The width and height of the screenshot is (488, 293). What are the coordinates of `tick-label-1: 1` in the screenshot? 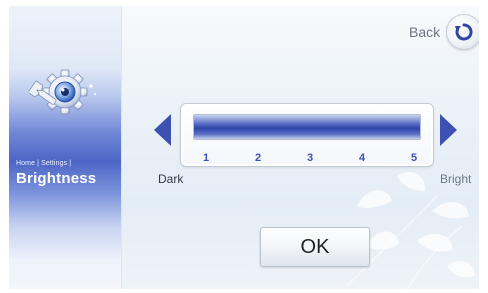 It's located at (206, 158).